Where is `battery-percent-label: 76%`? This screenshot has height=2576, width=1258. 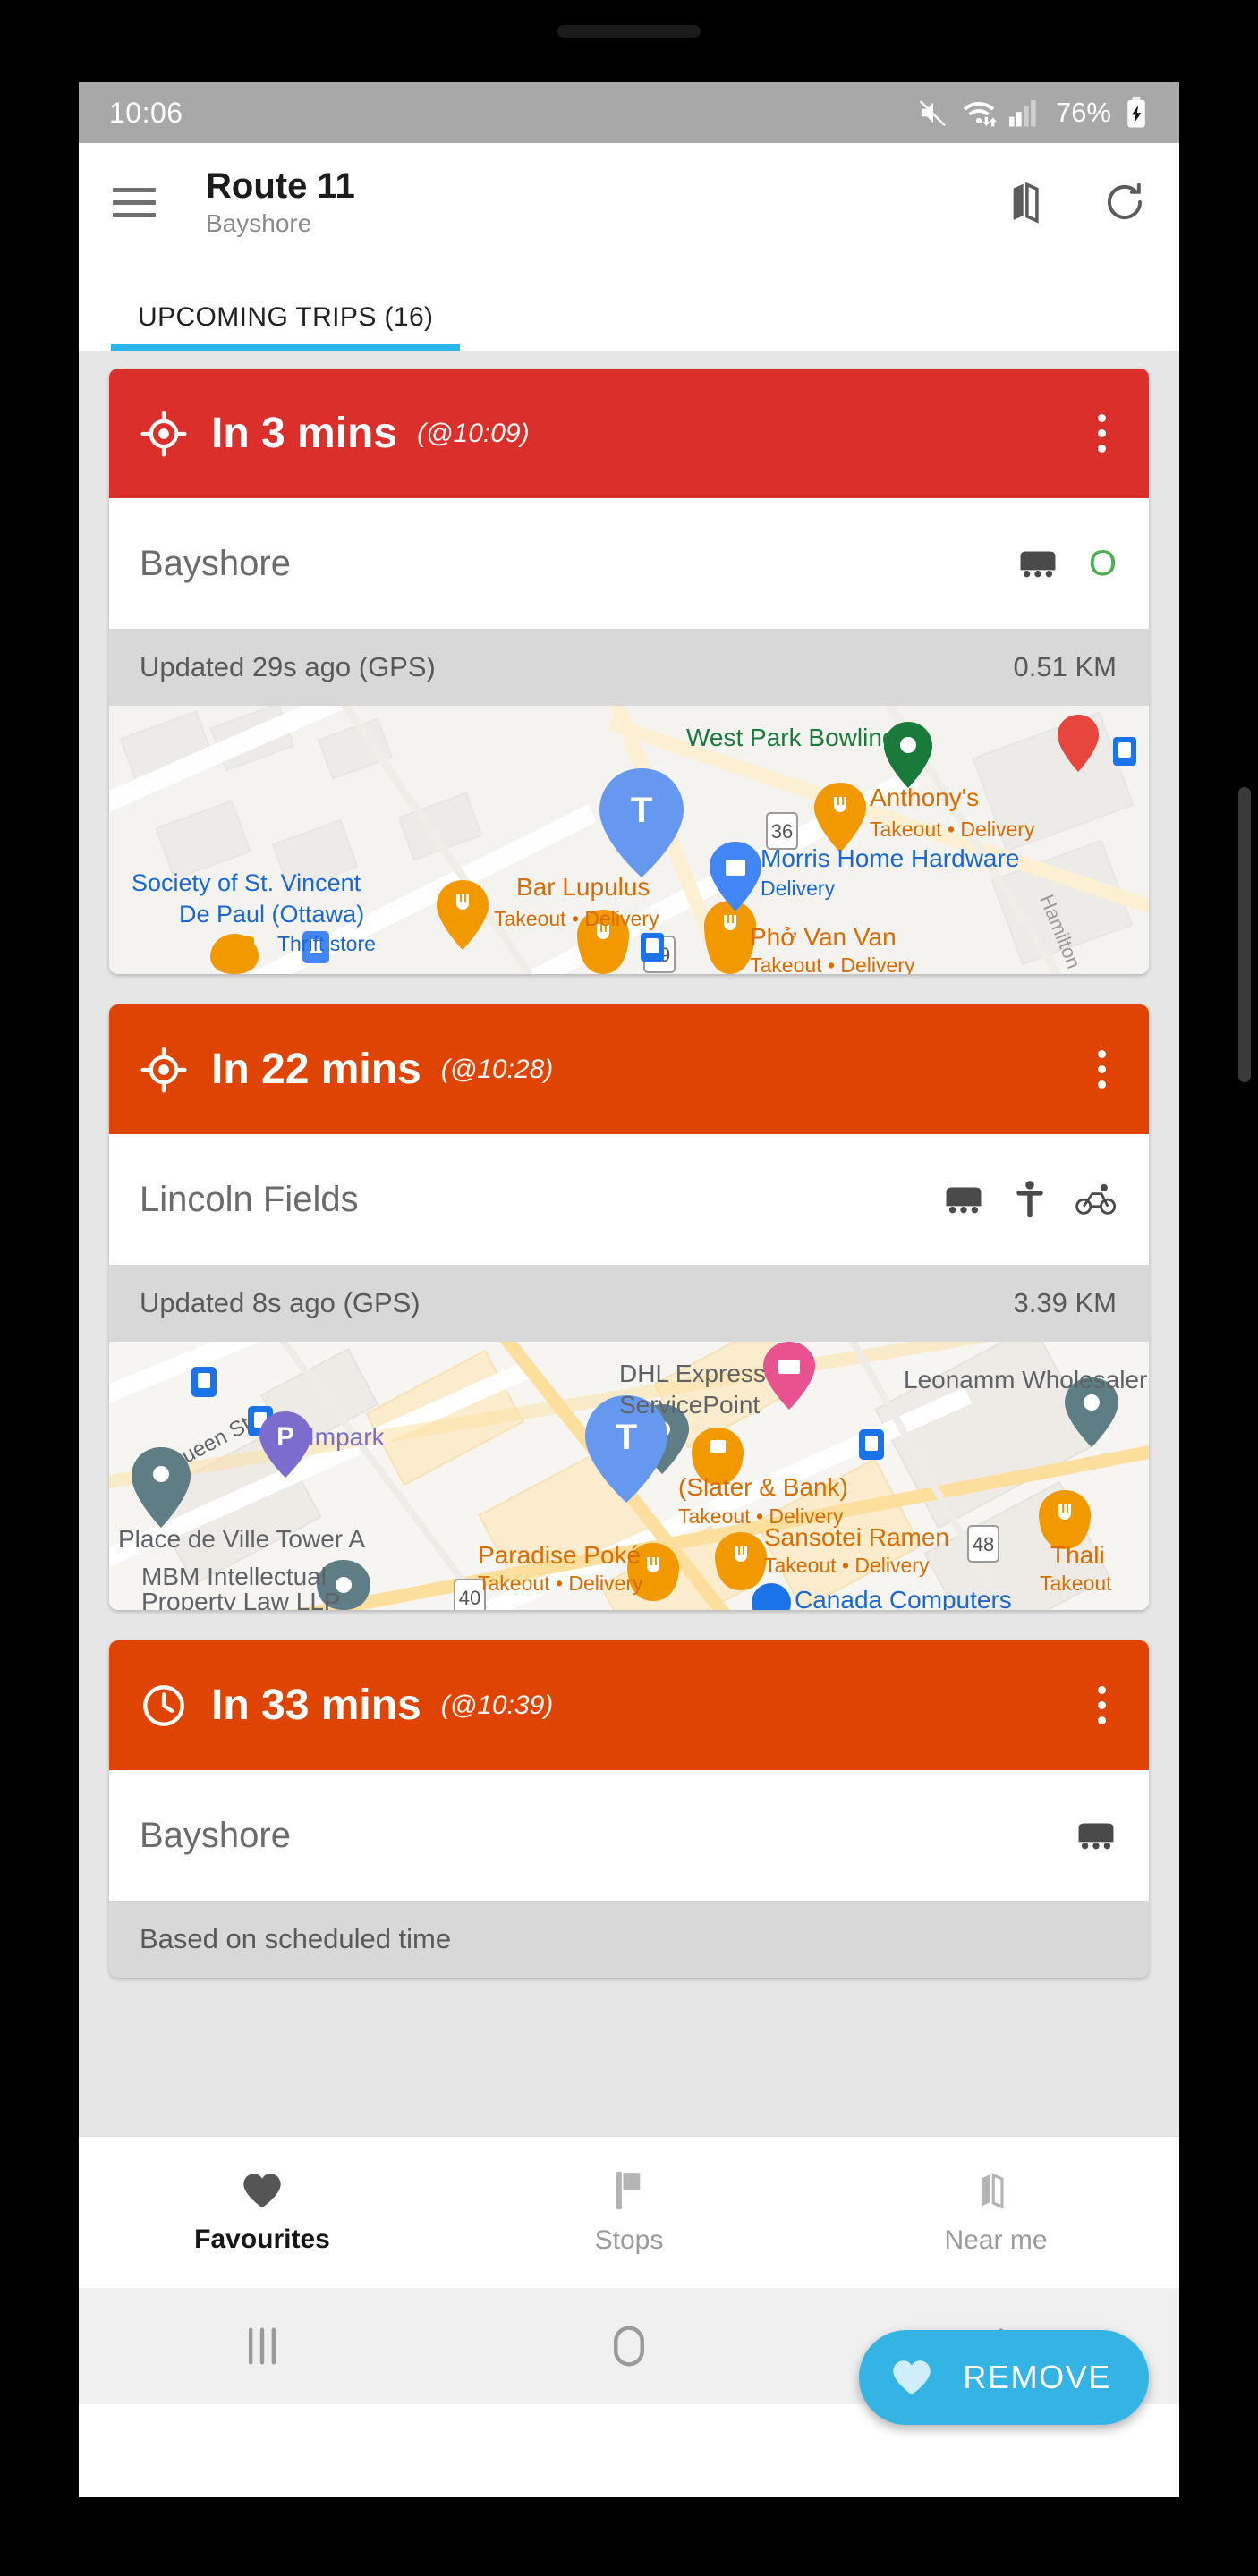 battery-percent-label: 76% is located at coordinates (1083, 112).